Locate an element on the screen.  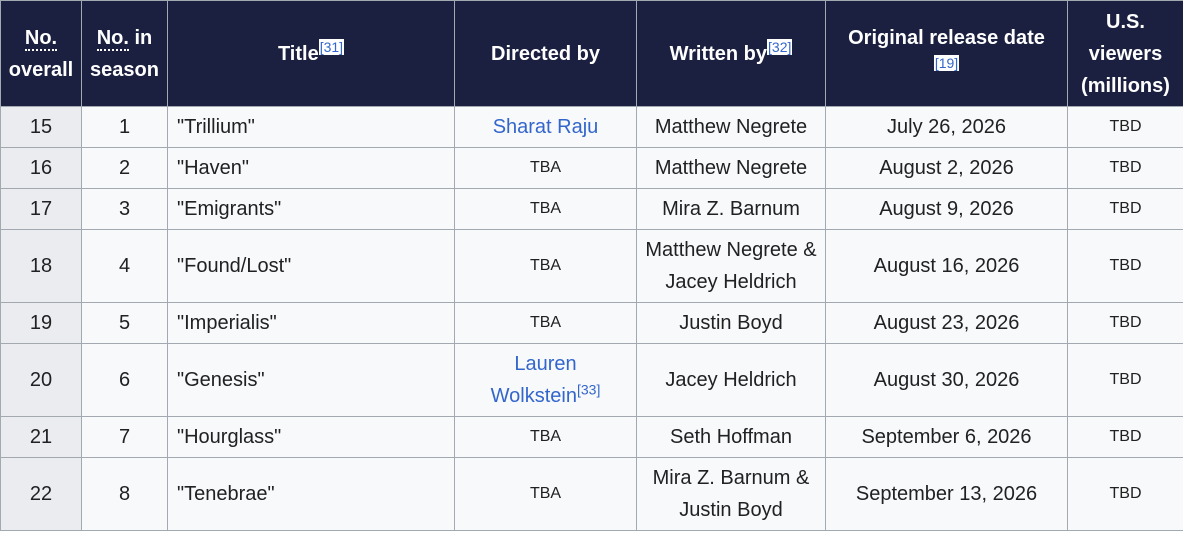
cell-title: "Hourglass" is located at coordinates (311, 437).